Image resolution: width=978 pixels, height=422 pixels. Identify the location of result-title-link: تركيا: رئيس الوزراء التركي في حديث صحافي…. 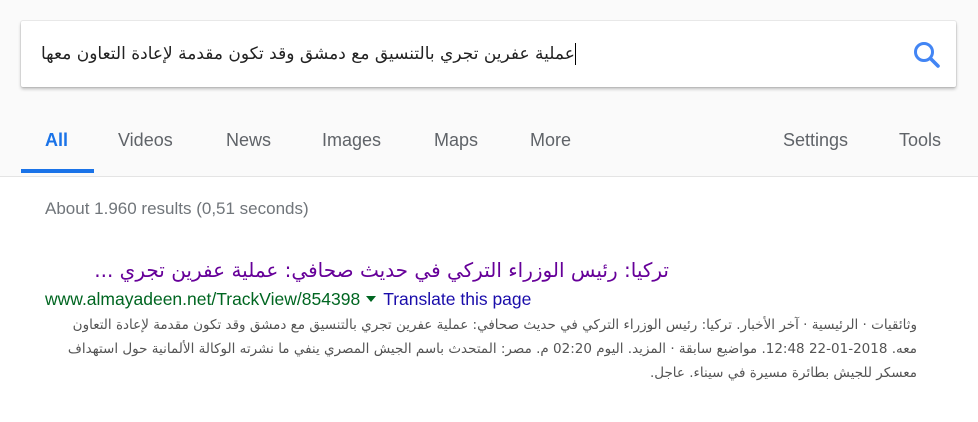
(357, 270).